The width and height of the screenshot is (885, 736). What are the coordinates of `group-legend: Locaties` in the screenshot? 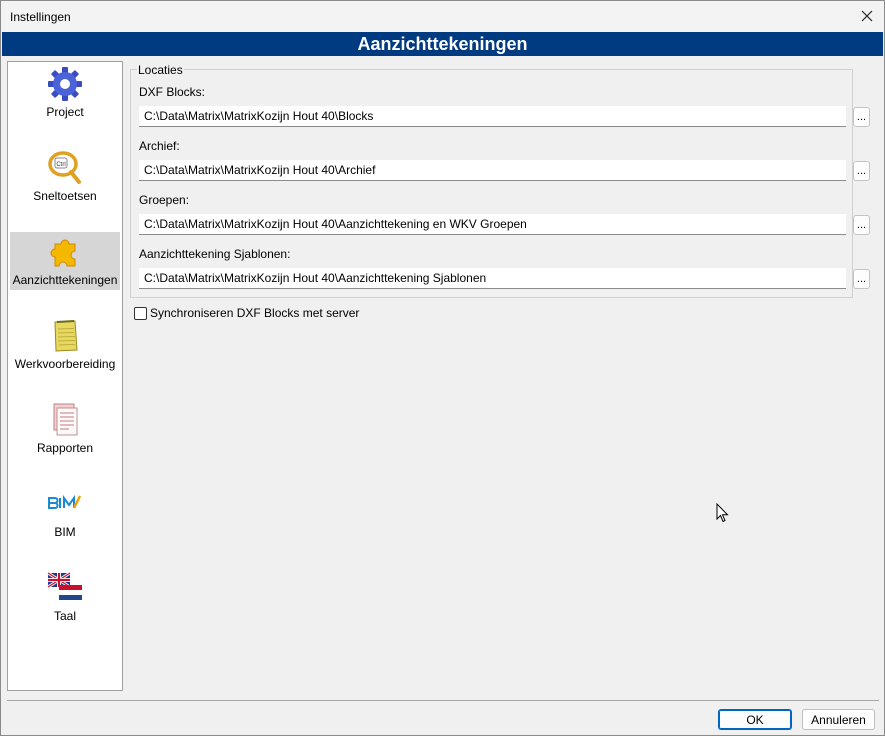 It's located at (160, 70).